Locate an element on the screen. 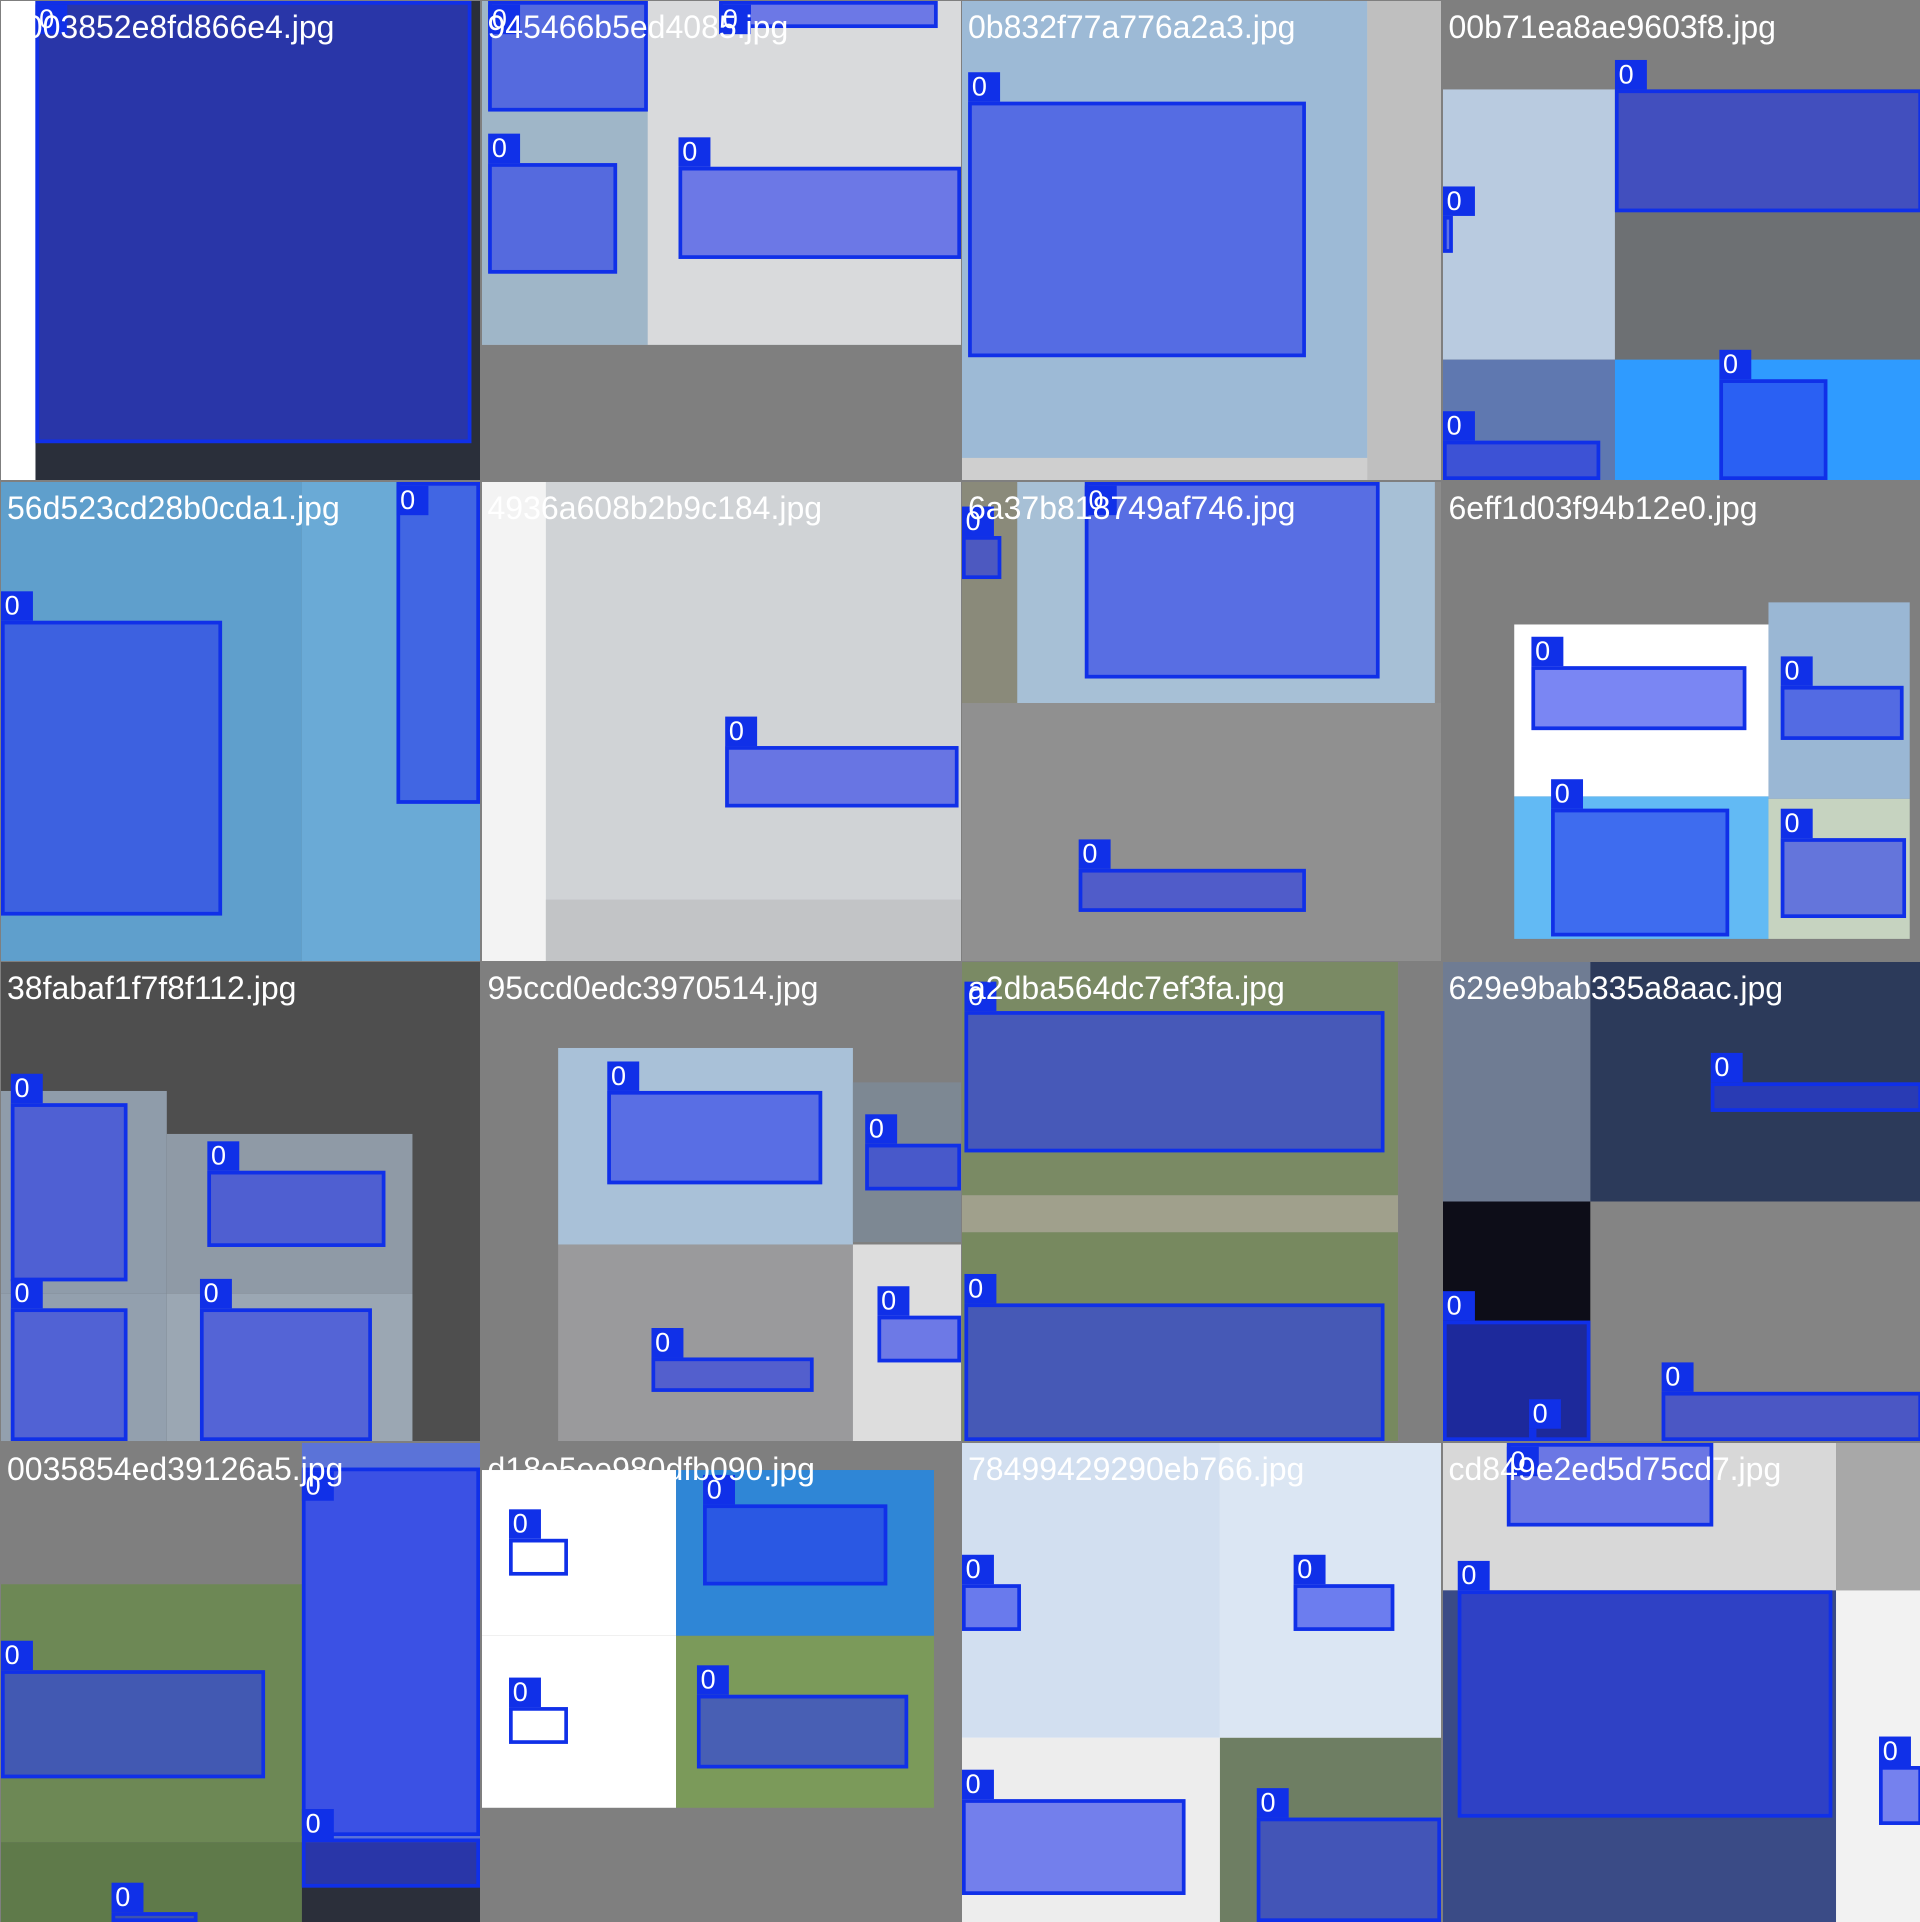 The image size is (1920, 1922). mosaic-tile: 000038fabaf1f7f8f112.jpg is located at coordinates (240, 1201).